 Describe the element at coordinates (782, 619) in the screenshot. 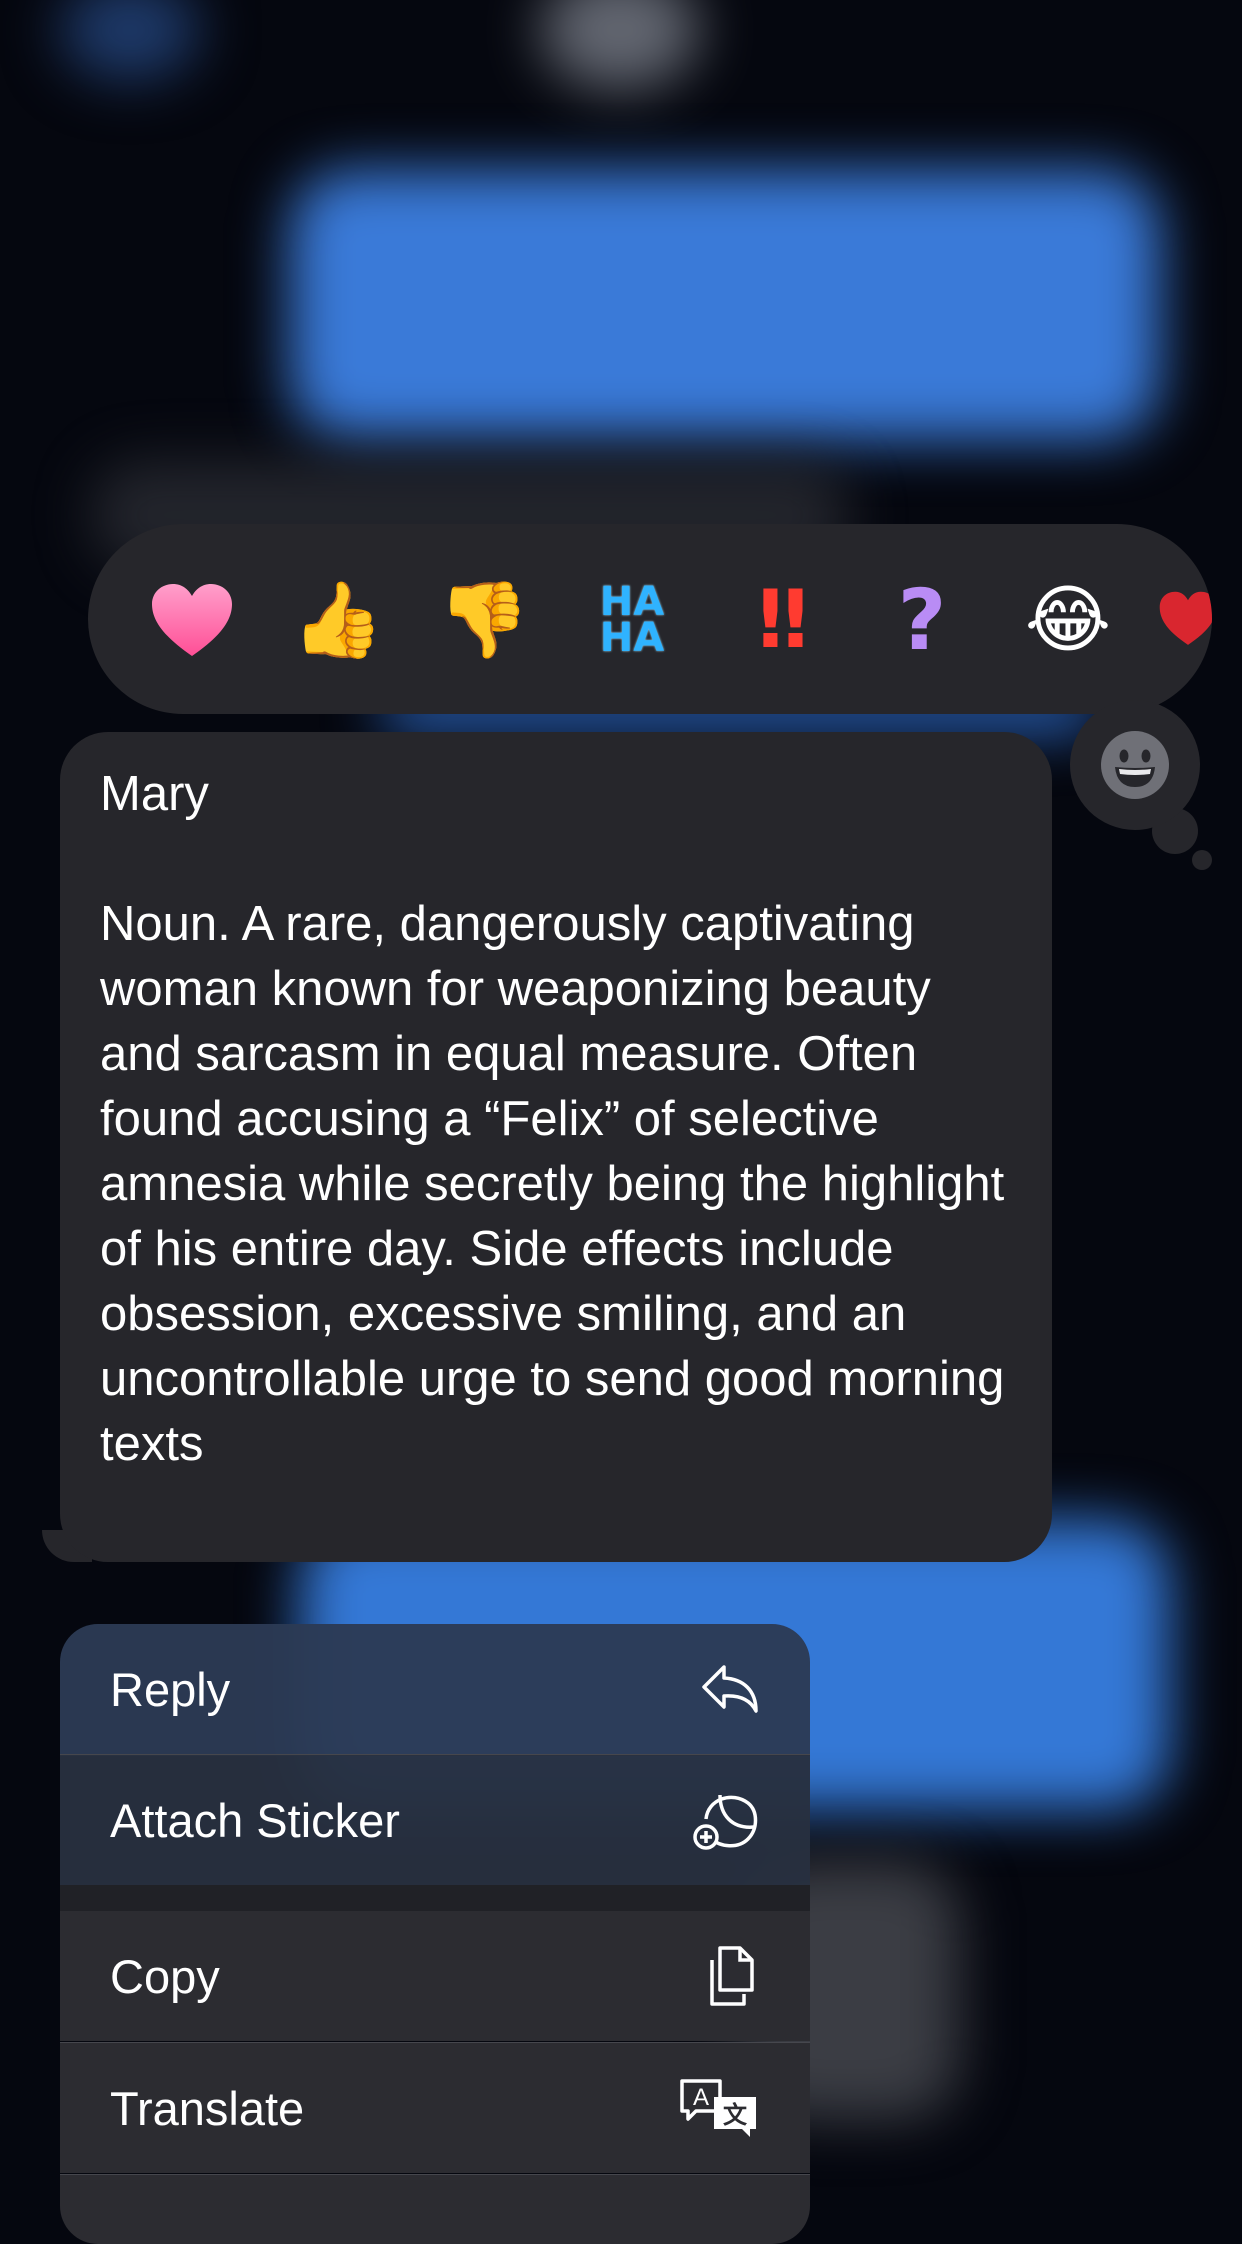

I see `double-exclamation-icon: ‼` at that location.